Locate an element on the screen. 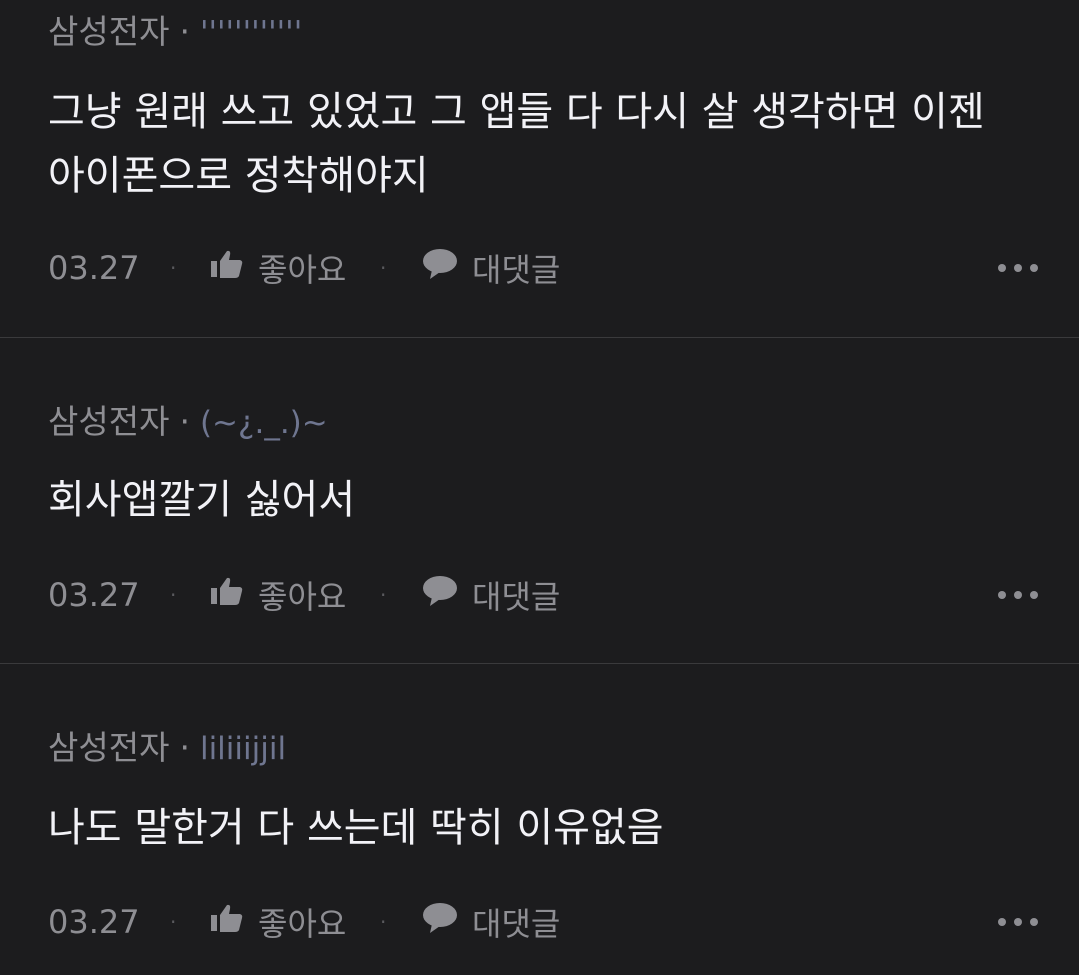 The image size is (1079, 975). comment-author: 삼성전자 · '''''''''''' is located at coordinates (175, 32).